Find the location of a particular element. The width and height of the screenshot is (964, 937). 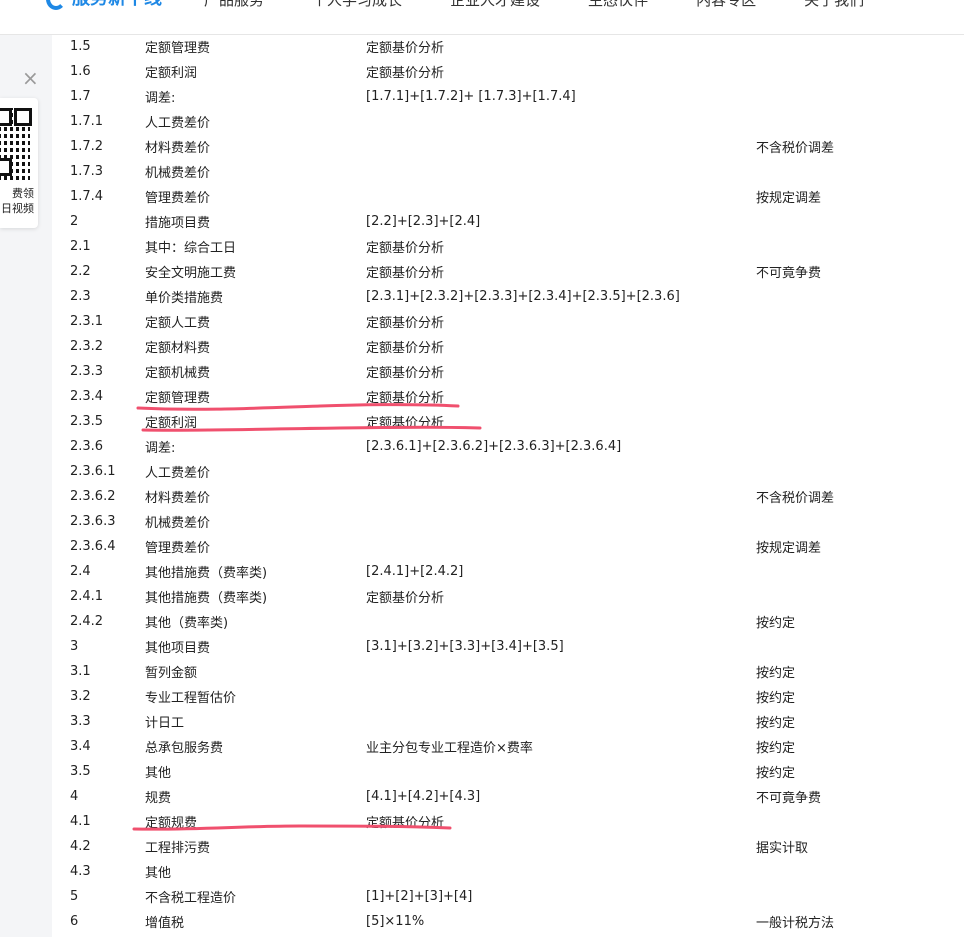

table-row: 1.7.1 人工费差价 is located at coordinates (513, 121).